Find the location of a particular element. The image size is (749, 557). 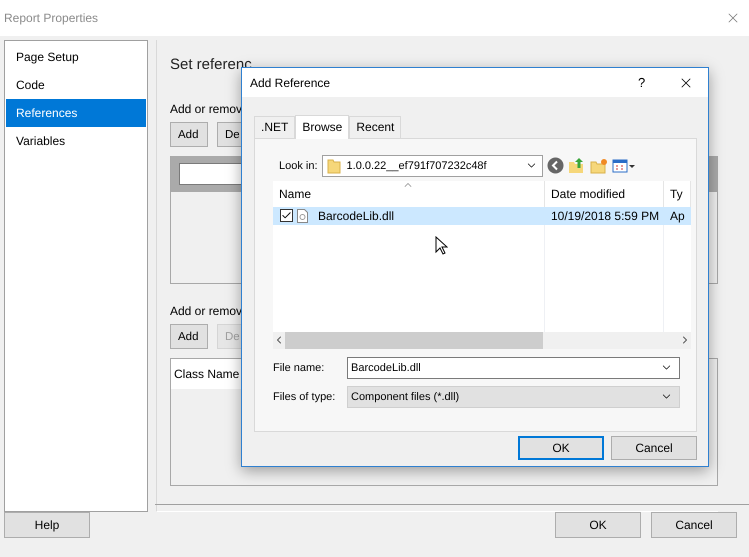

field-label: File name: is located at coordinates (299, 368).